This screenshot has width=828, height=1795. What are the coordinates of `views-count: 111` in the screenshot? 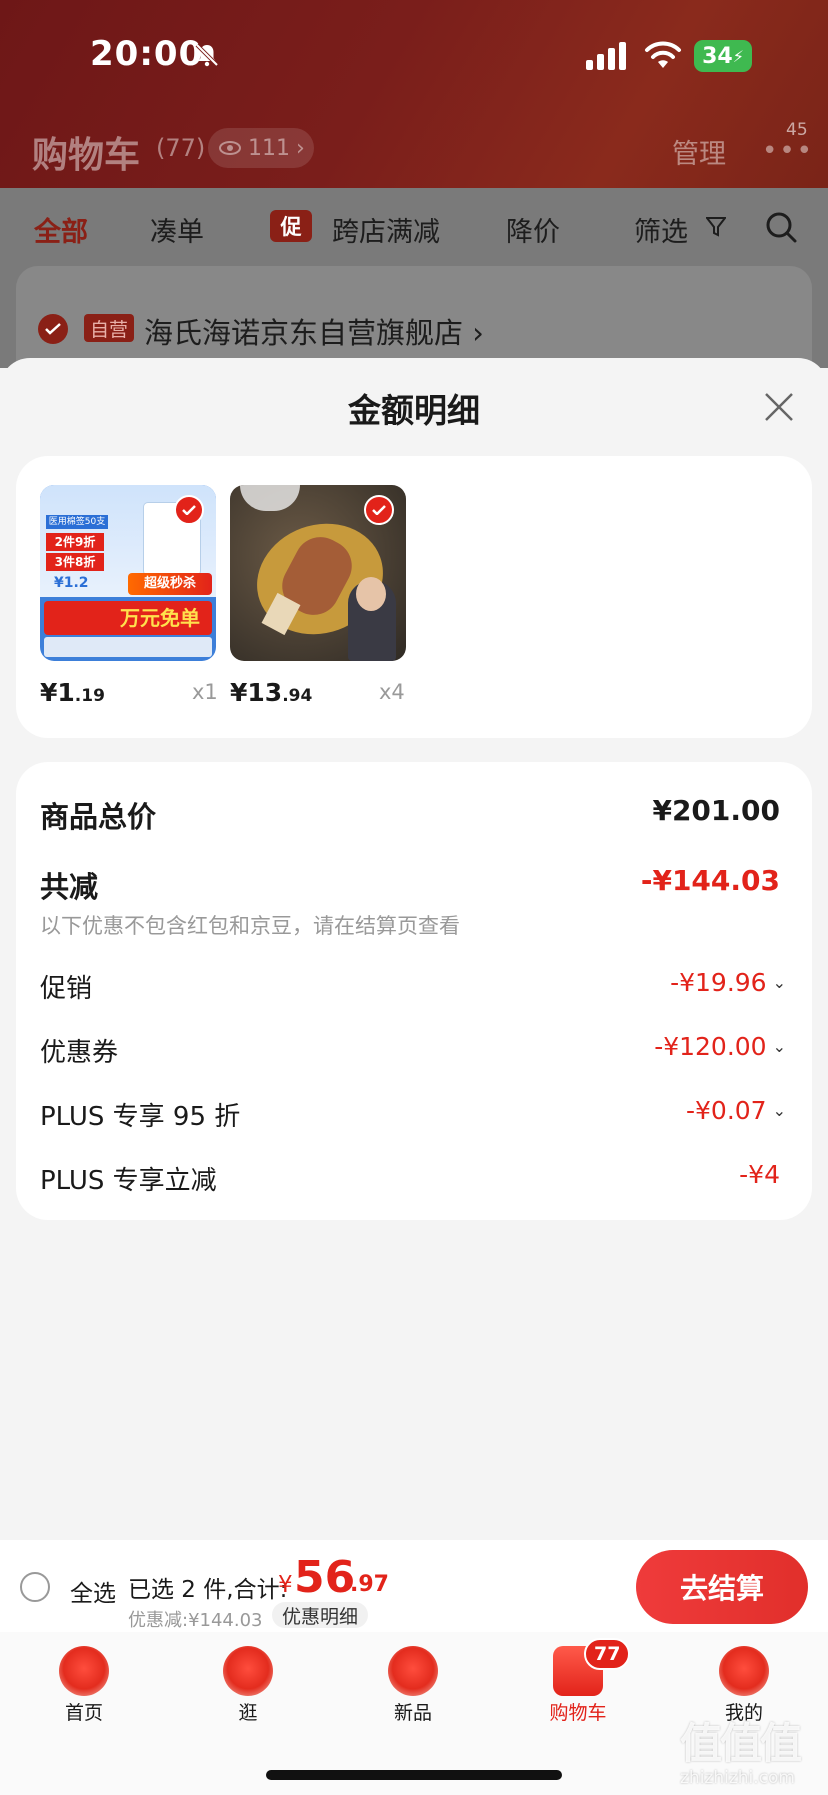 It's located at (269, 148).